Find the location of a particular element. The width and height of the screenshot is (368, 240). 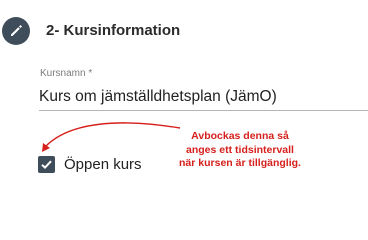

section-title: 2- Kursinformation is located at coordinates (113, 30).